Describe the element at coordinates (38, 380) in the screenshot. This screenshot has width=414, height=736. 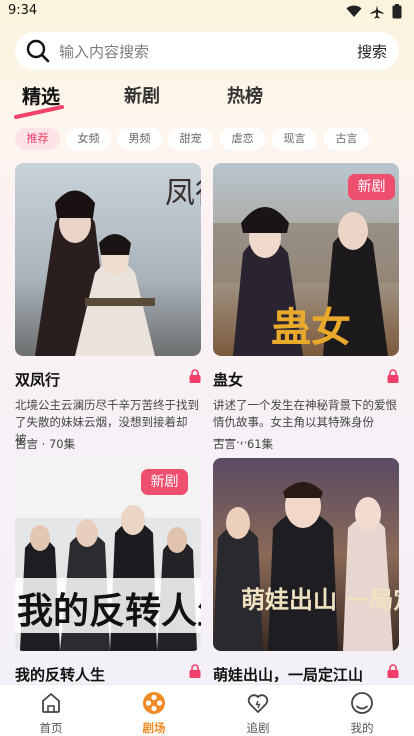
I see `drama-title: 双凤行` at that location.